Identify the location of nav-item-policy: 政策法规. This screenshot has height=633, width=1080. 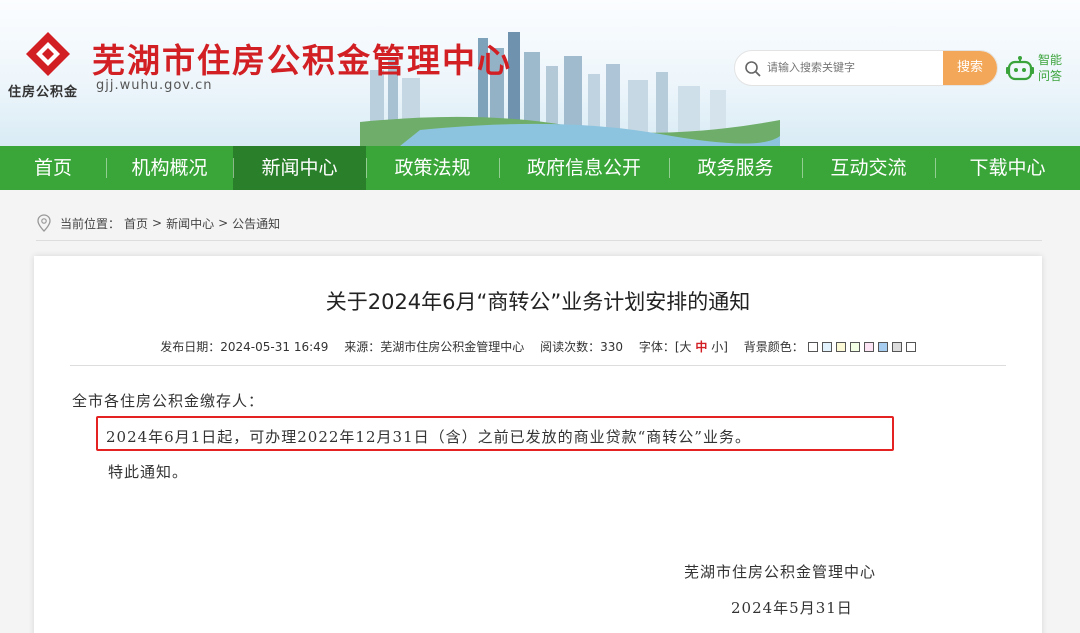
(432, 168).